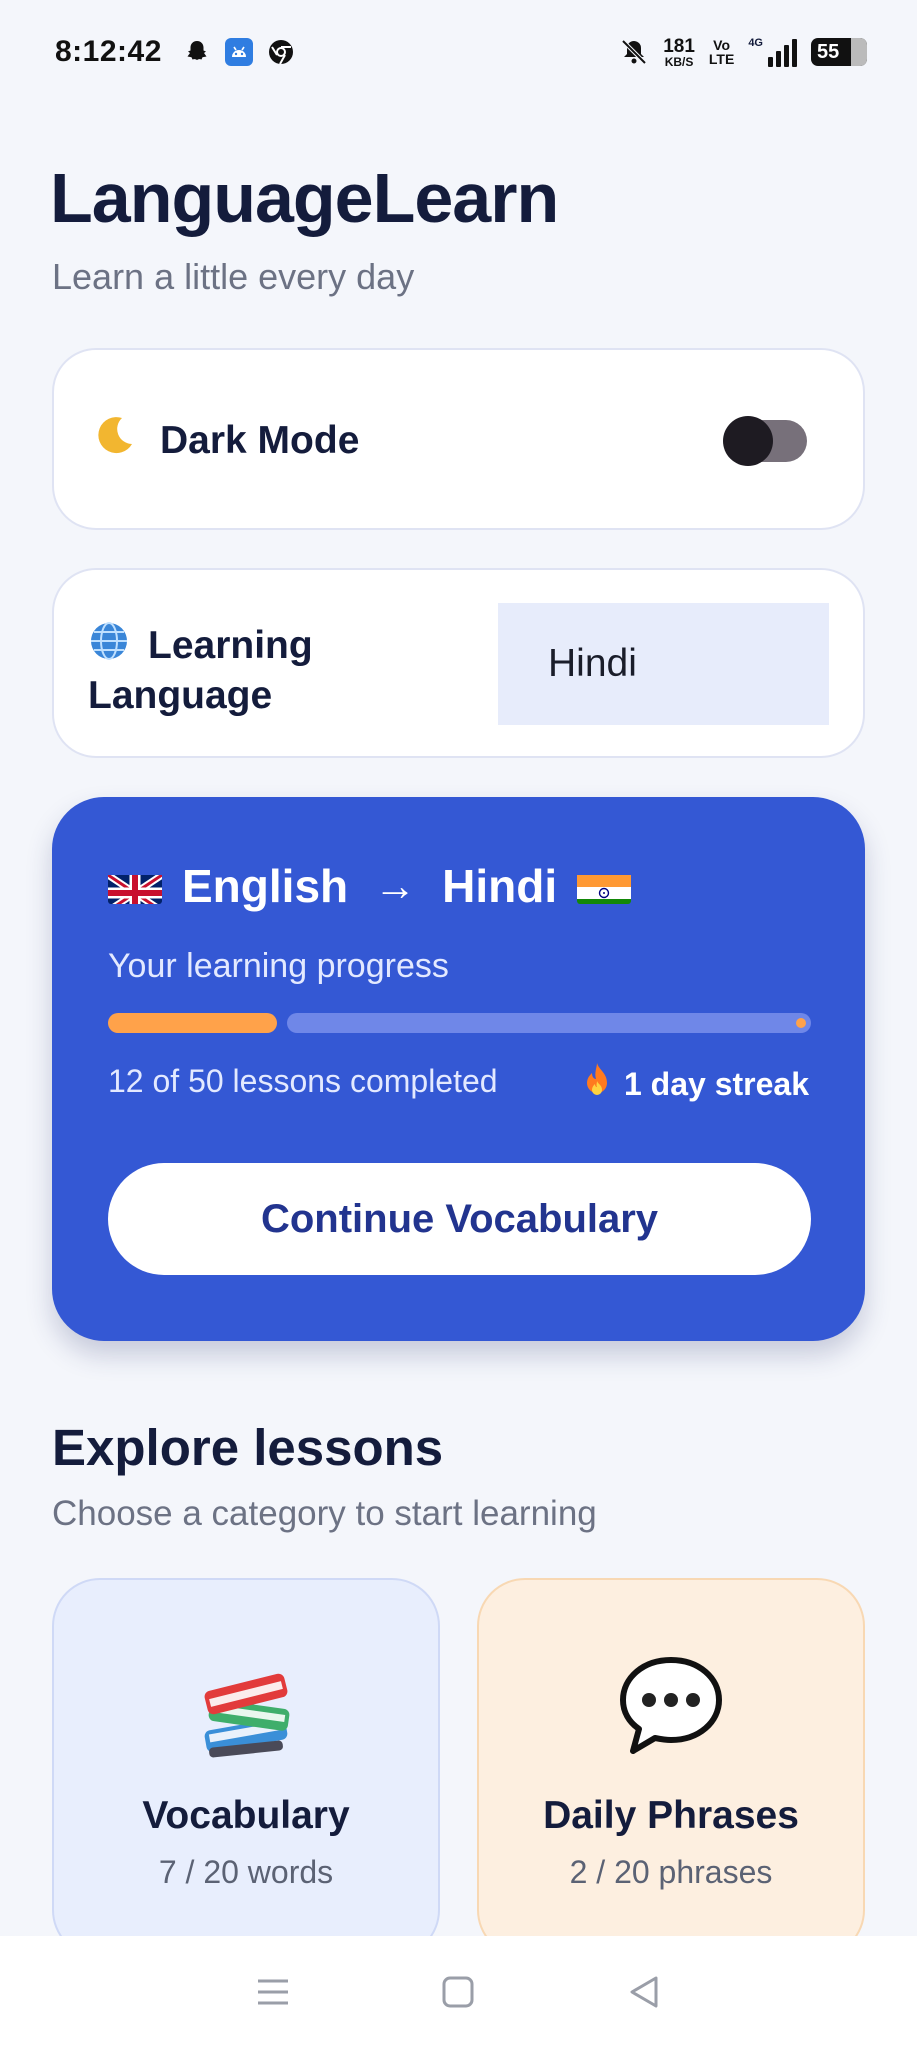 The height and width of the screenshot is (2048, 917). I want to click on category-count: 7 / 20 words, so click(246, 1872).